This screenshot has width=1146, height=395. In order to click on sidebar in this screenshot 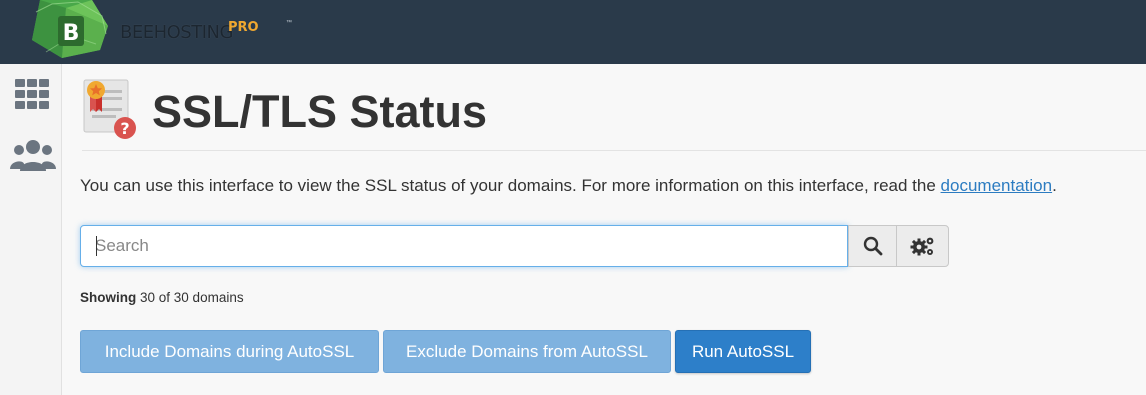, I will do `click(31, 229)`.